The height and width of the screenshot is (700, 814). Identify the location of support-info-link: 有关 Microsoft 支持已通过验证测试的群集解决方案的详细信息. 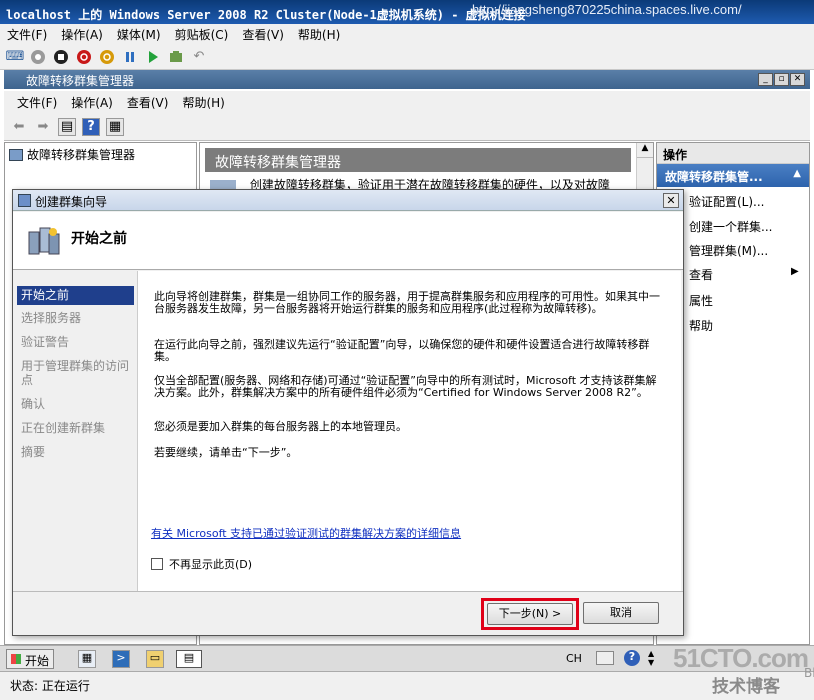
(306, 533).